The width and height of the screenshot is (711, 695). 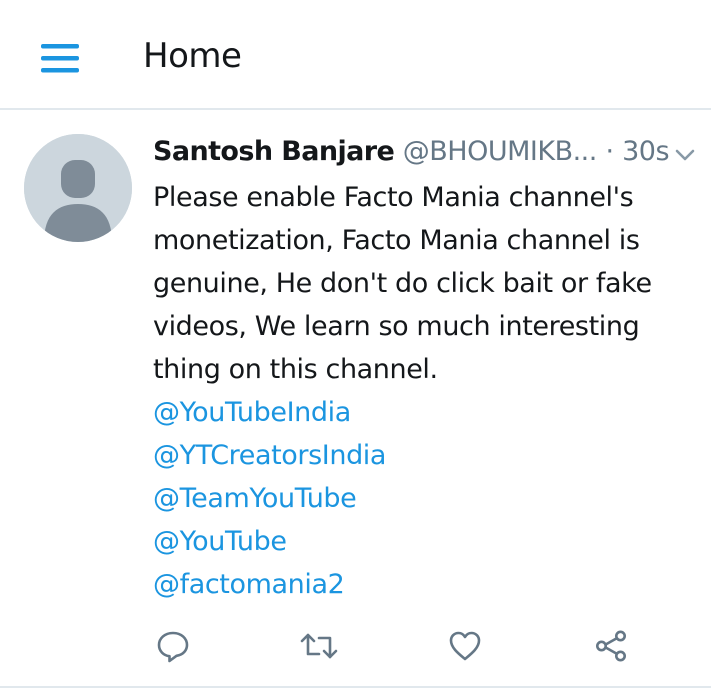 I want to click on page-title: Home, so click(x=192, y=56).